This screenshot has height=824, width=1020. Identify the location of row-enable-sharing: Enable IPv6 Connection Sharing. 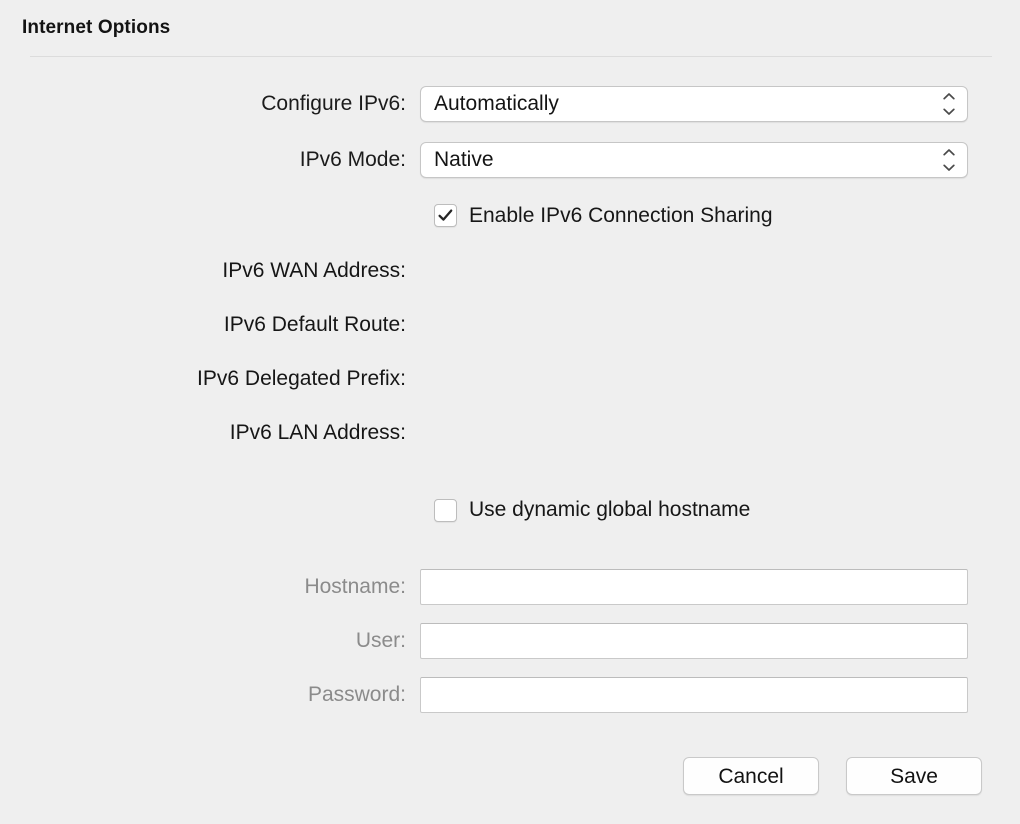
(510, 215).